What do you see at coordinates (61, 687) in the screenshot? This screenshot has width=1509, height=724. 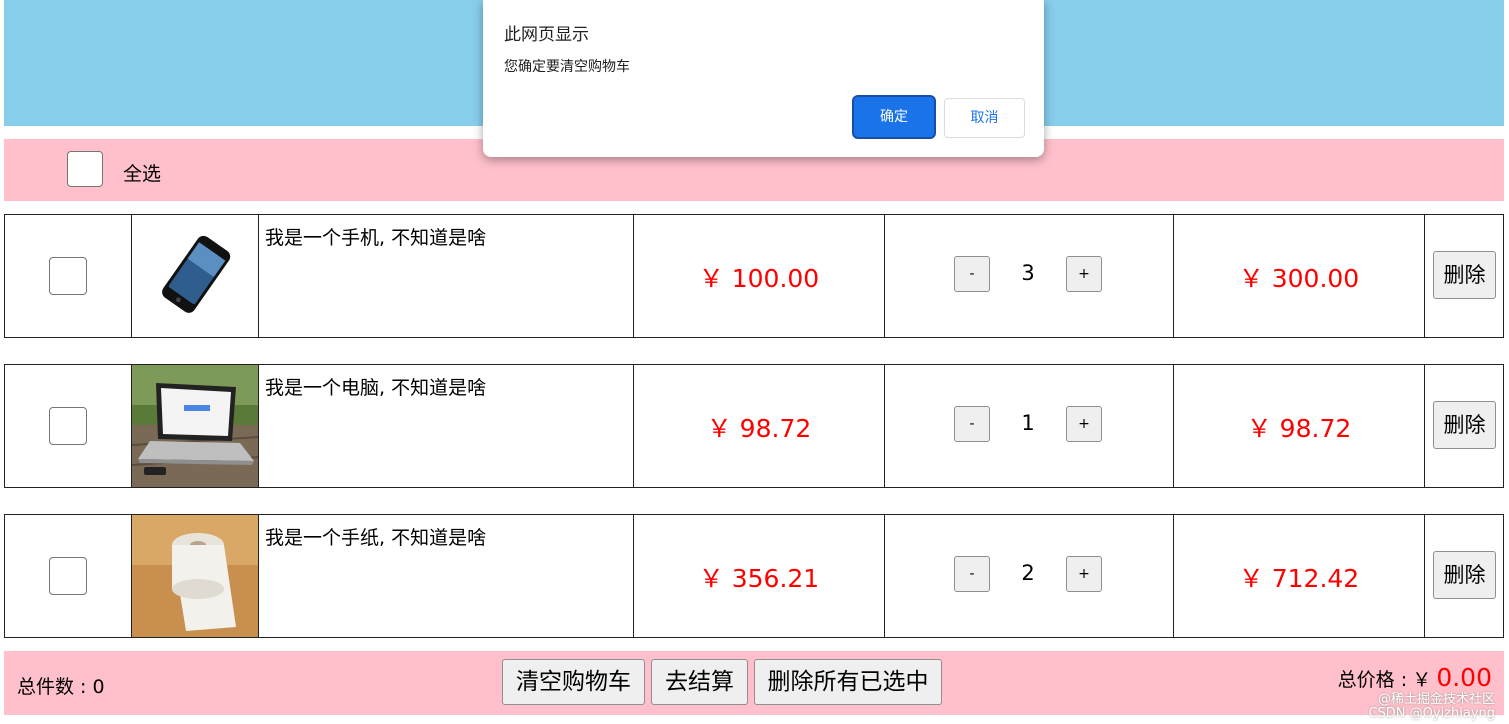 I see `total-count: 总件数 : 0` at bounding box center [61, 687].